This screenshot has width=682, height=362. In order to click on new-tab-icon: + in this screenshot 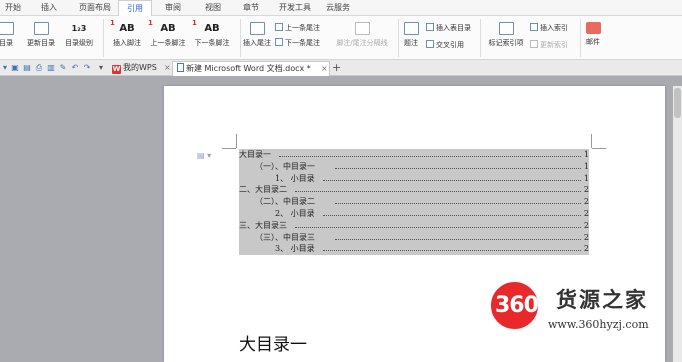, I will do `click(336, 67)`.